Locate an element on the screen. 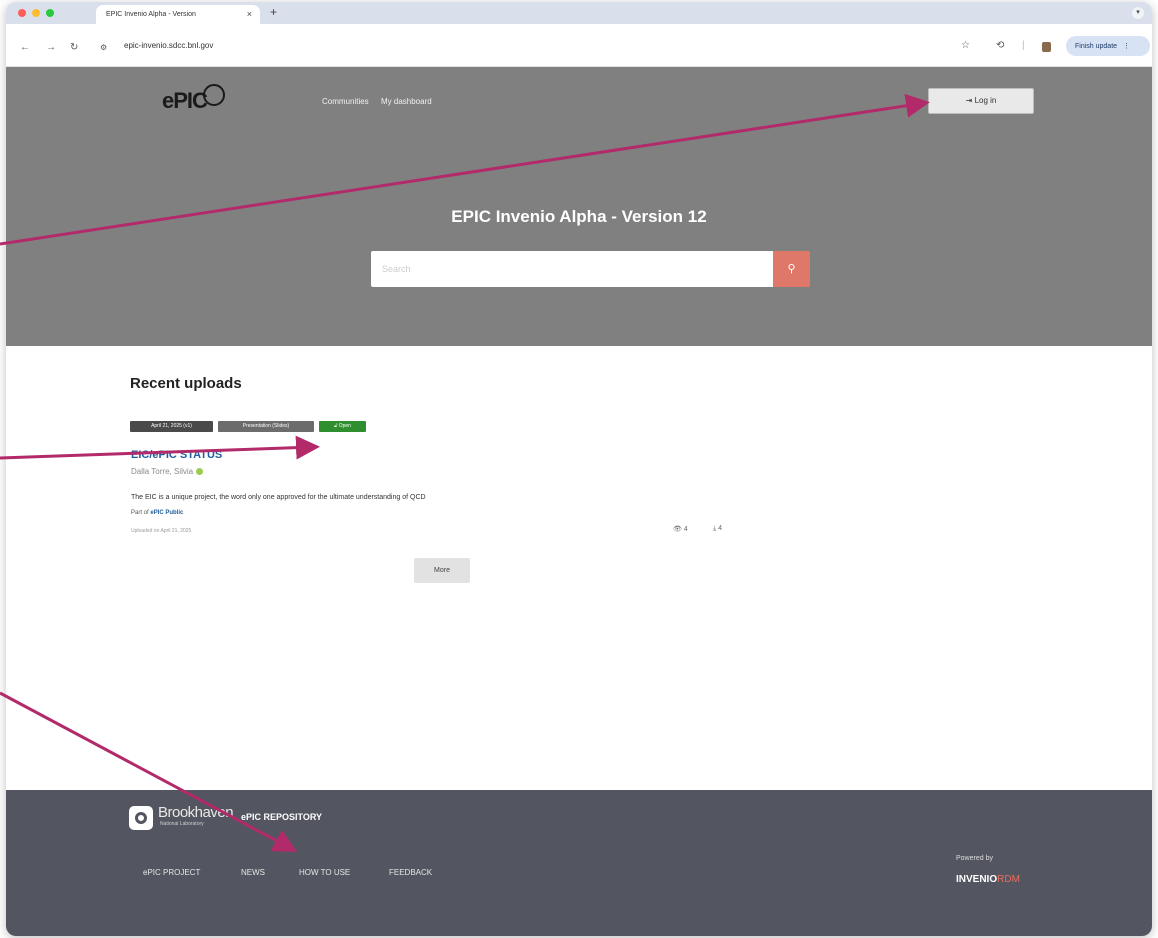  forward-icon: → is located at coordinates (51, 47).